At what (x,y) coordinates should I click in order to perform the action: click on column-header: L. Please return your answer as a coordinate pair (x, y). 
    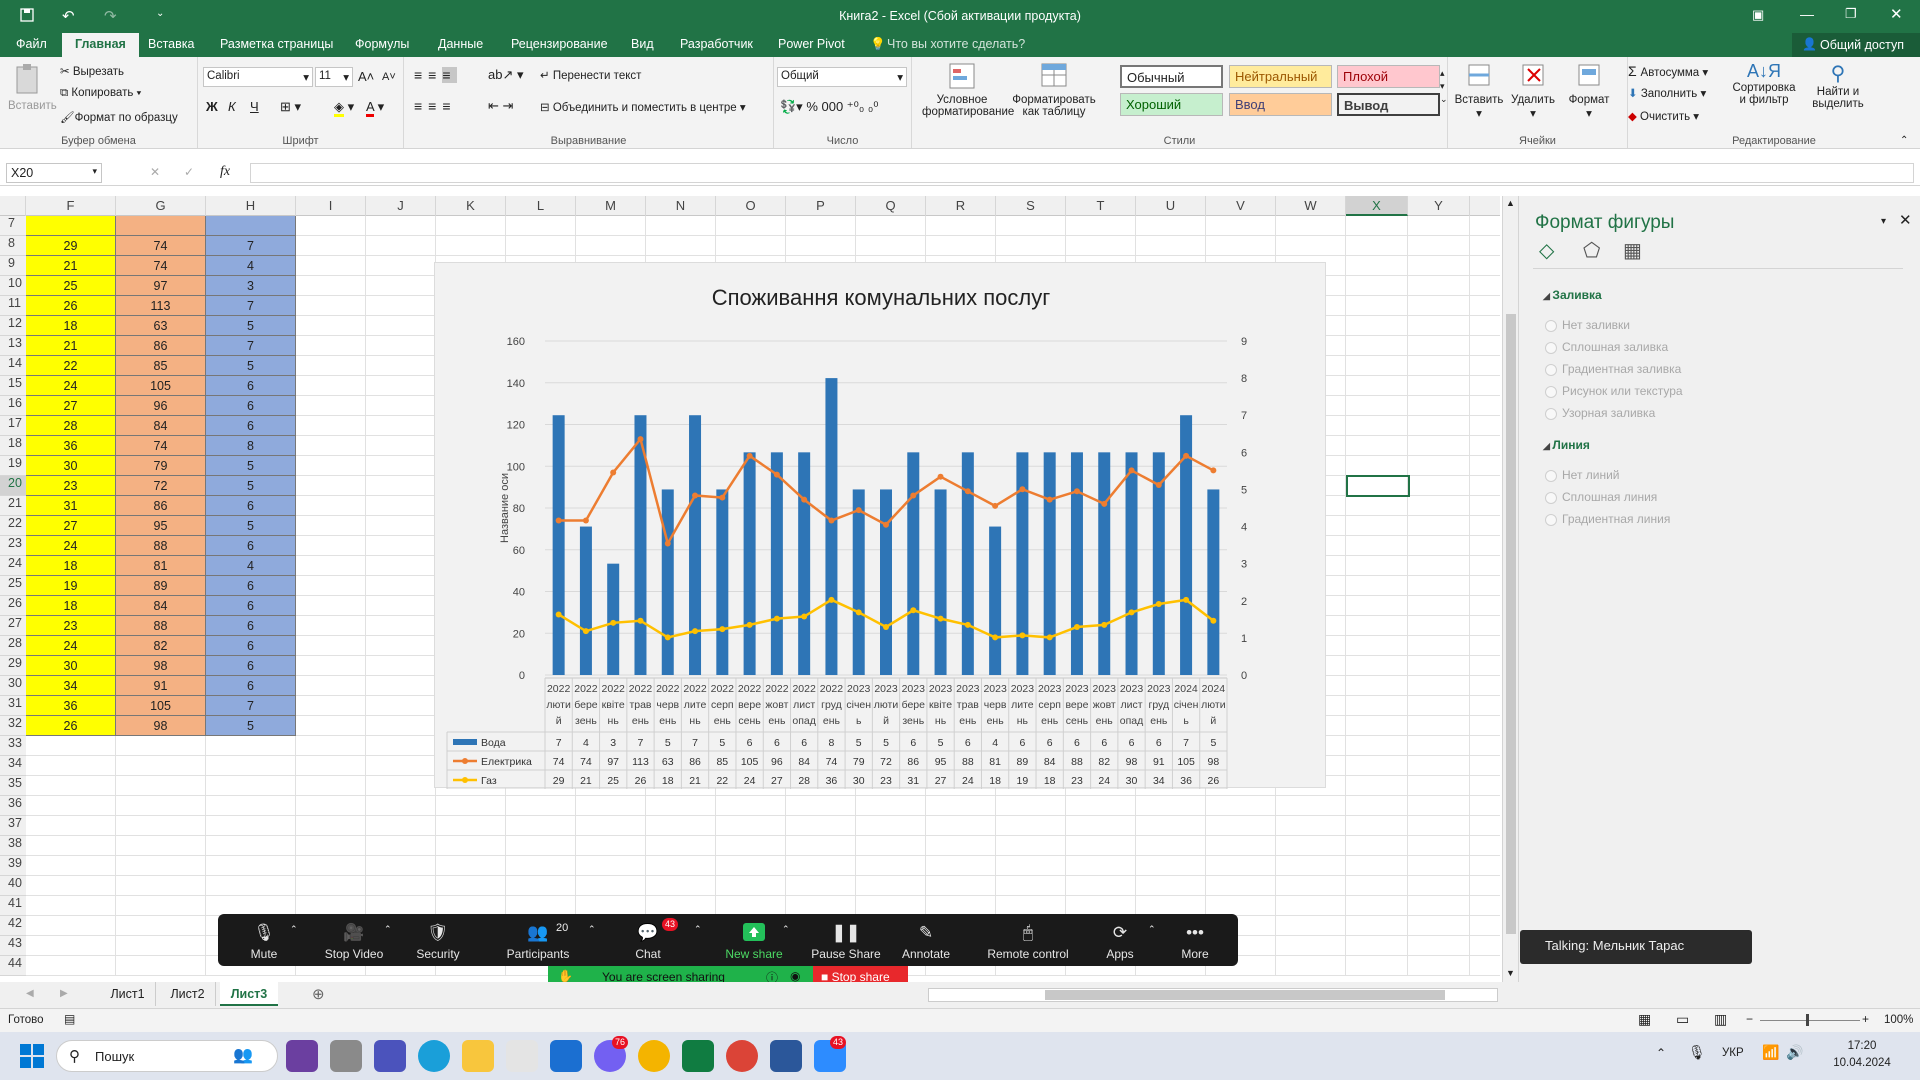
    Looking at the image, I should click on (541, 206).